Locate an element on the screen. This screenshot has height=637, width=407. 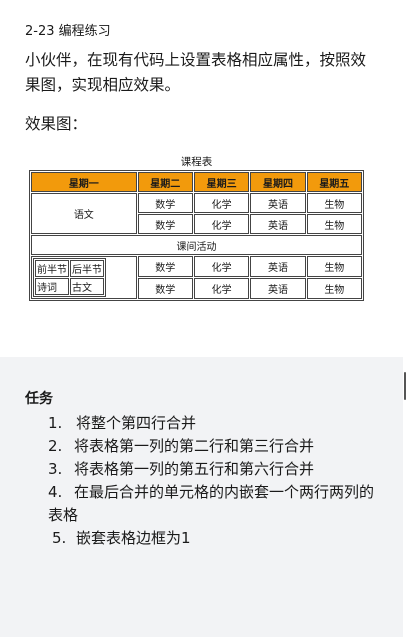
nested-table: 前半节 后半节 诗词 古文 is located at coordinates (69, 277).